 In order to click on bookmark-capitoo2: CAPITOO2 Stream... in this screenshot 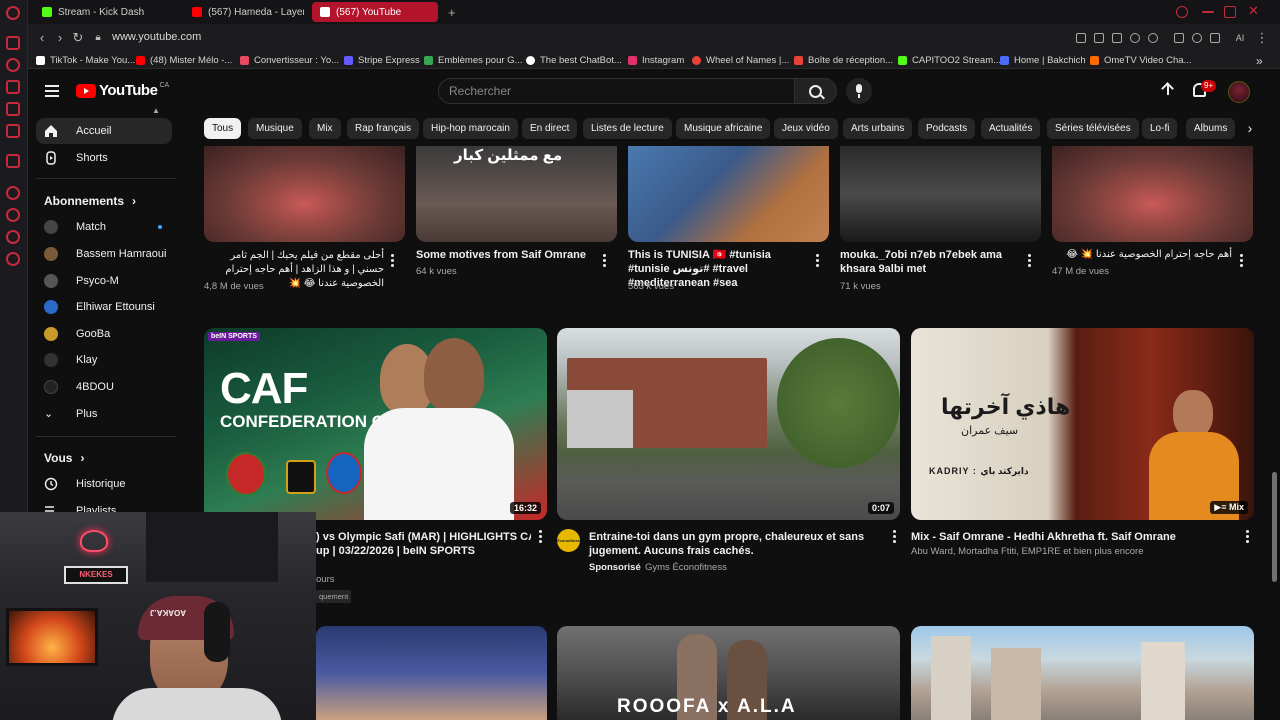, I will do `click(949, 60)`.